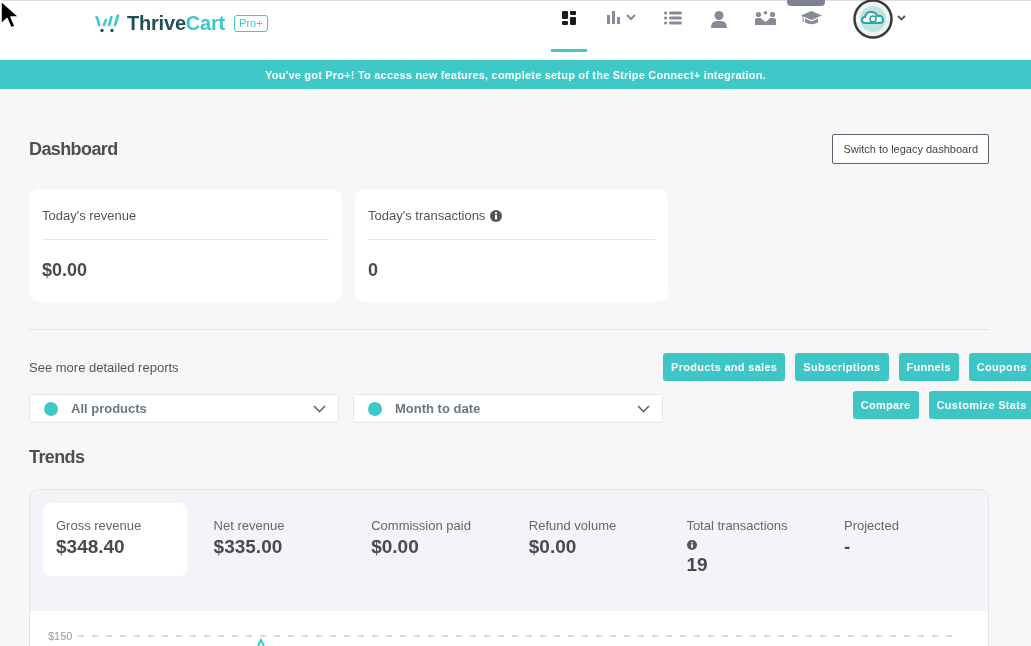 This screenshot has width=1031, height=646. What do you see at coordinates (614, 17) in the screenshot?
I see `bar-chart-icon` at bounding box center [614, 17].